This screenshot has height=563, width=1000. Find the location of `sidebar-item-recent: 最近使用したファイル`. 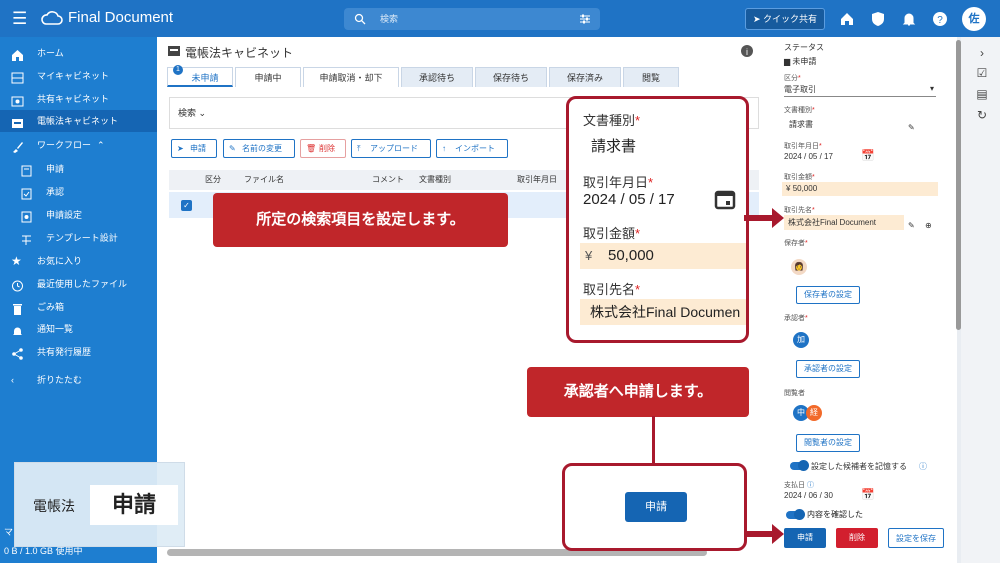

sidebar-item-recent: 最近使用したファイル is located at coordinates (78, 284).